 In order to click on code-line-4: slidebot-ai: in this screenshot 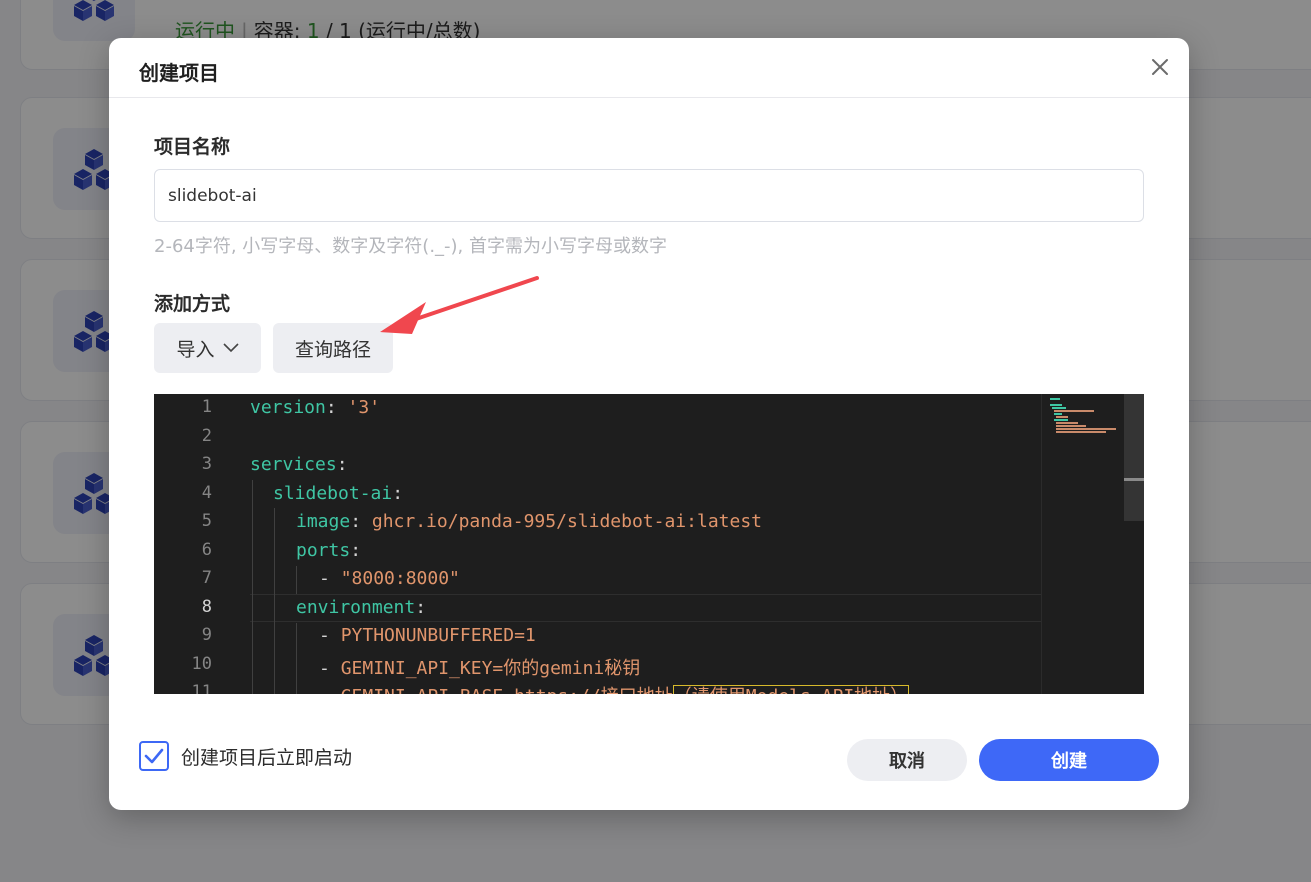, I will do `click(338, 493)`.